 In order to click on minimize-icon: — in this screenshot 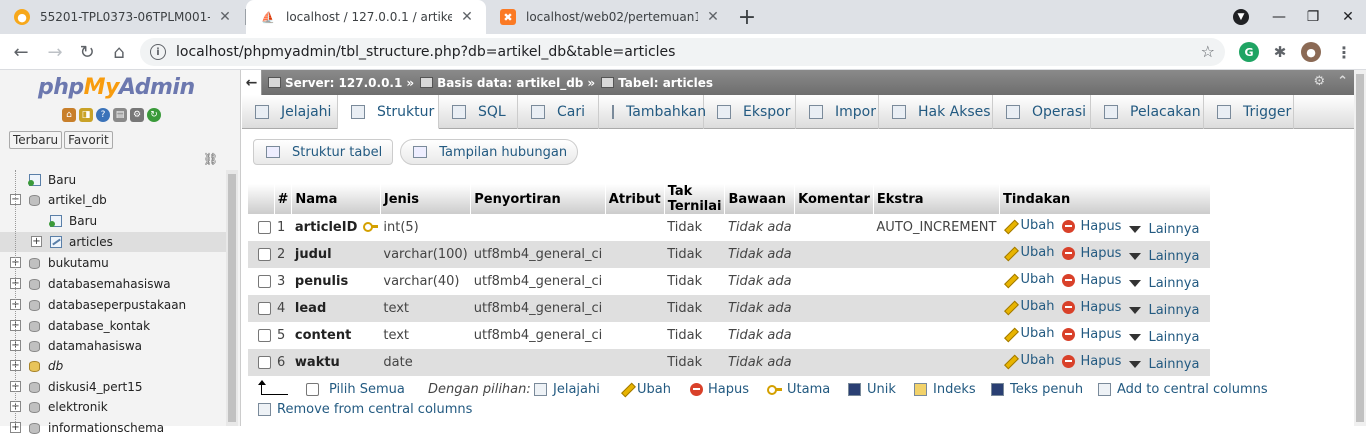, I will do `click(1279, 17)`.